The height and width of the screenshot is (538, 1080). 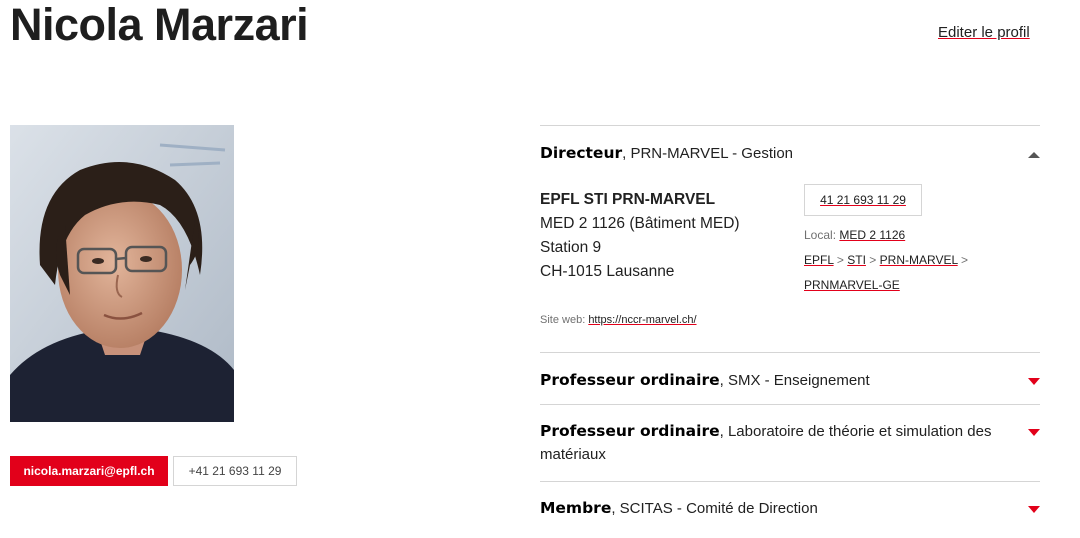 What do you see at coordinates (607, 271) in the screenshot?
I see `address-line: CH-1015 Lausanne` at bounding box center [607, 271].